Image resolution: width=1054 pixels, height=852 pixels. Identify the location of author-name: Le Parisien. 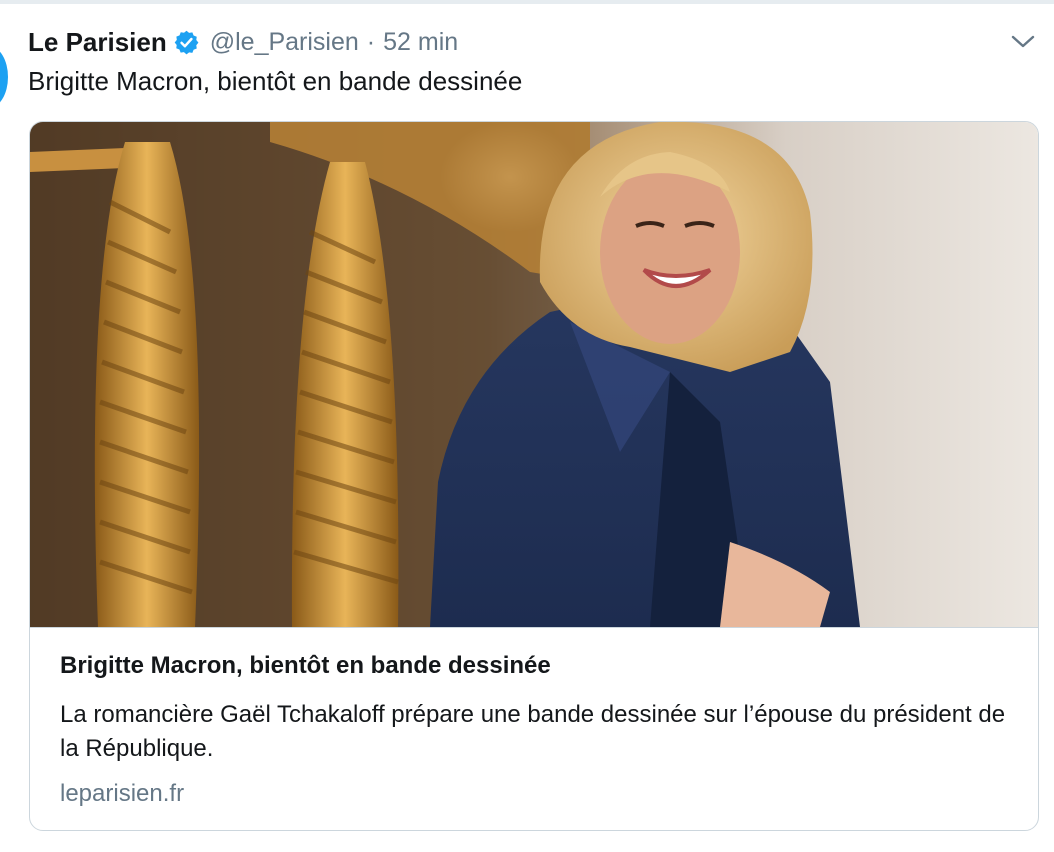
(97, 42).